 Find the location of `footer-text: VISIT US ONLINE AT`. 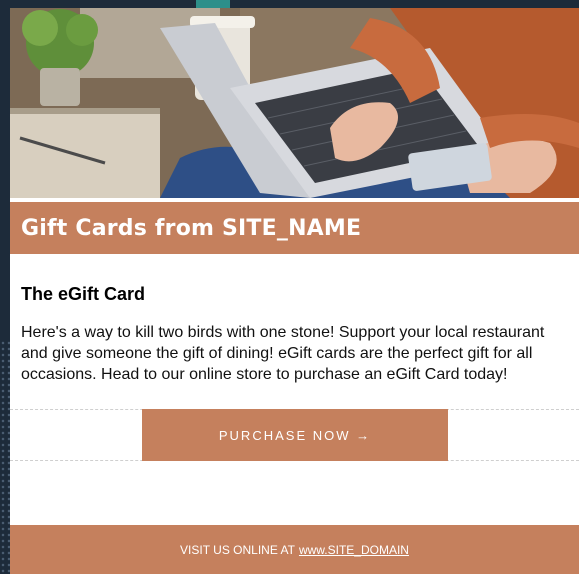

footer-text: VISIT US ONLINE AT is located at coordinates (237, 549).